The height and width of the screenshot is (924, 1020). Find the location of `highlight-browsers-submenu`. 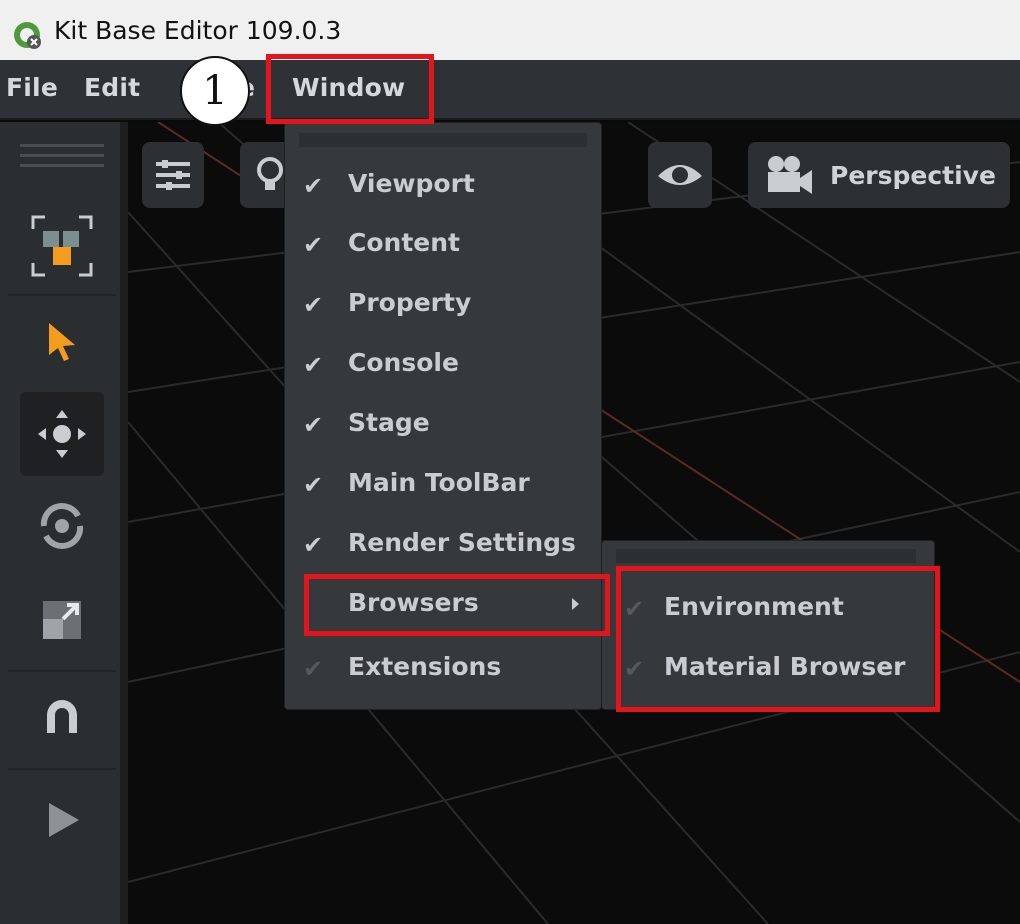

highlight-browsers-submenu is located at coordinates (778, 639).